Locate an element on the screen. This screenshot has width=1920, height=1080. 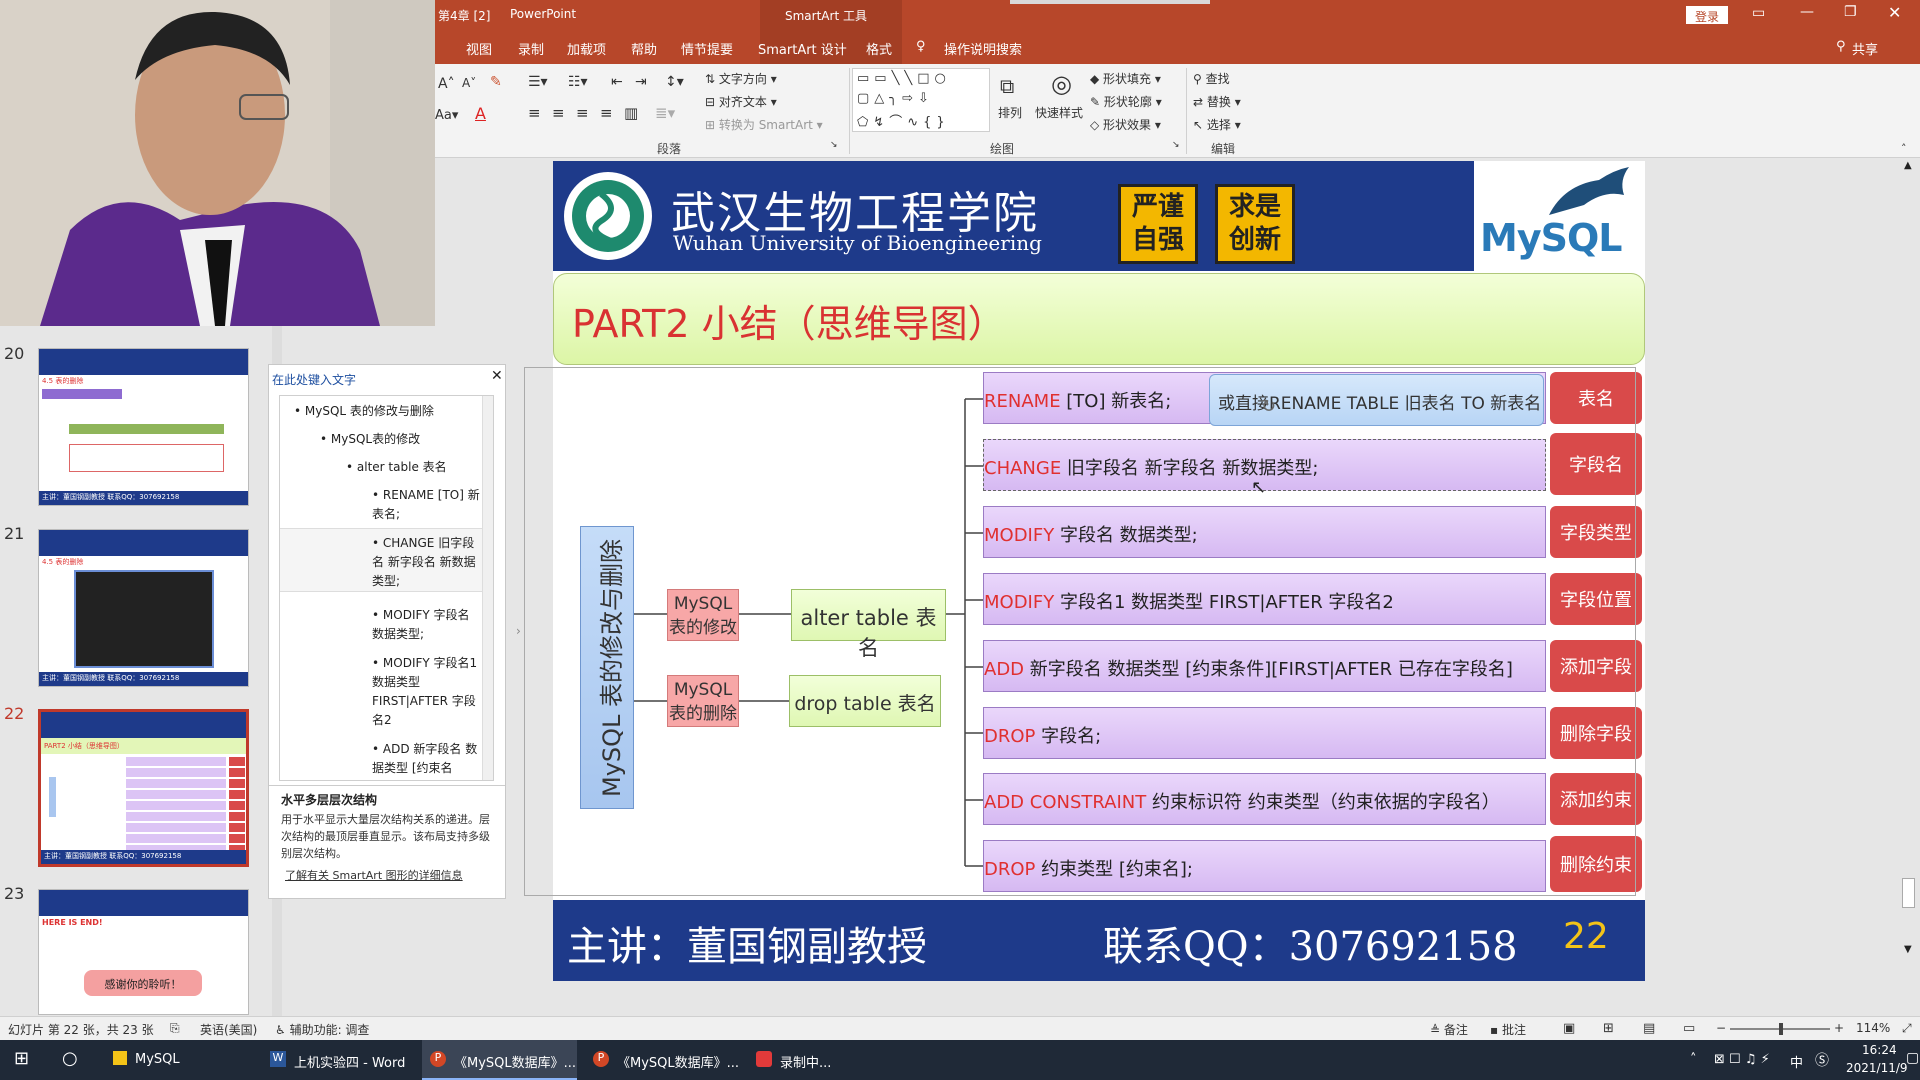
tab-addins: 加载项 is located at coordinates (586, 48).